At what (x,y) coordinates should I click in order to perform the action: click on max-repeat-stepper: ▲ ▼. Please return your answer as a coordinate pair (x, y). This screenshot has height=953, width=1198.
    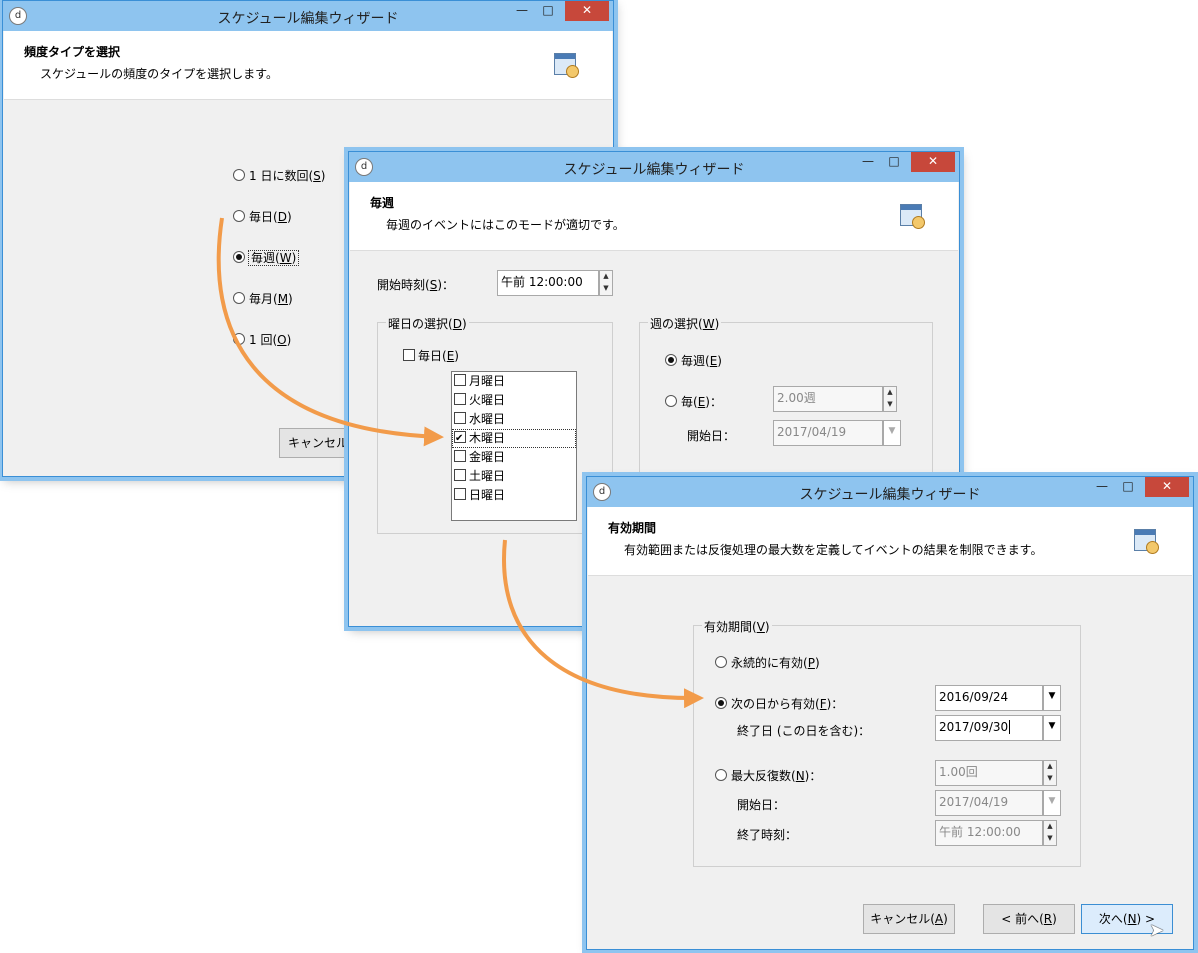
    Looking at the image, I should click on (1050, 773).